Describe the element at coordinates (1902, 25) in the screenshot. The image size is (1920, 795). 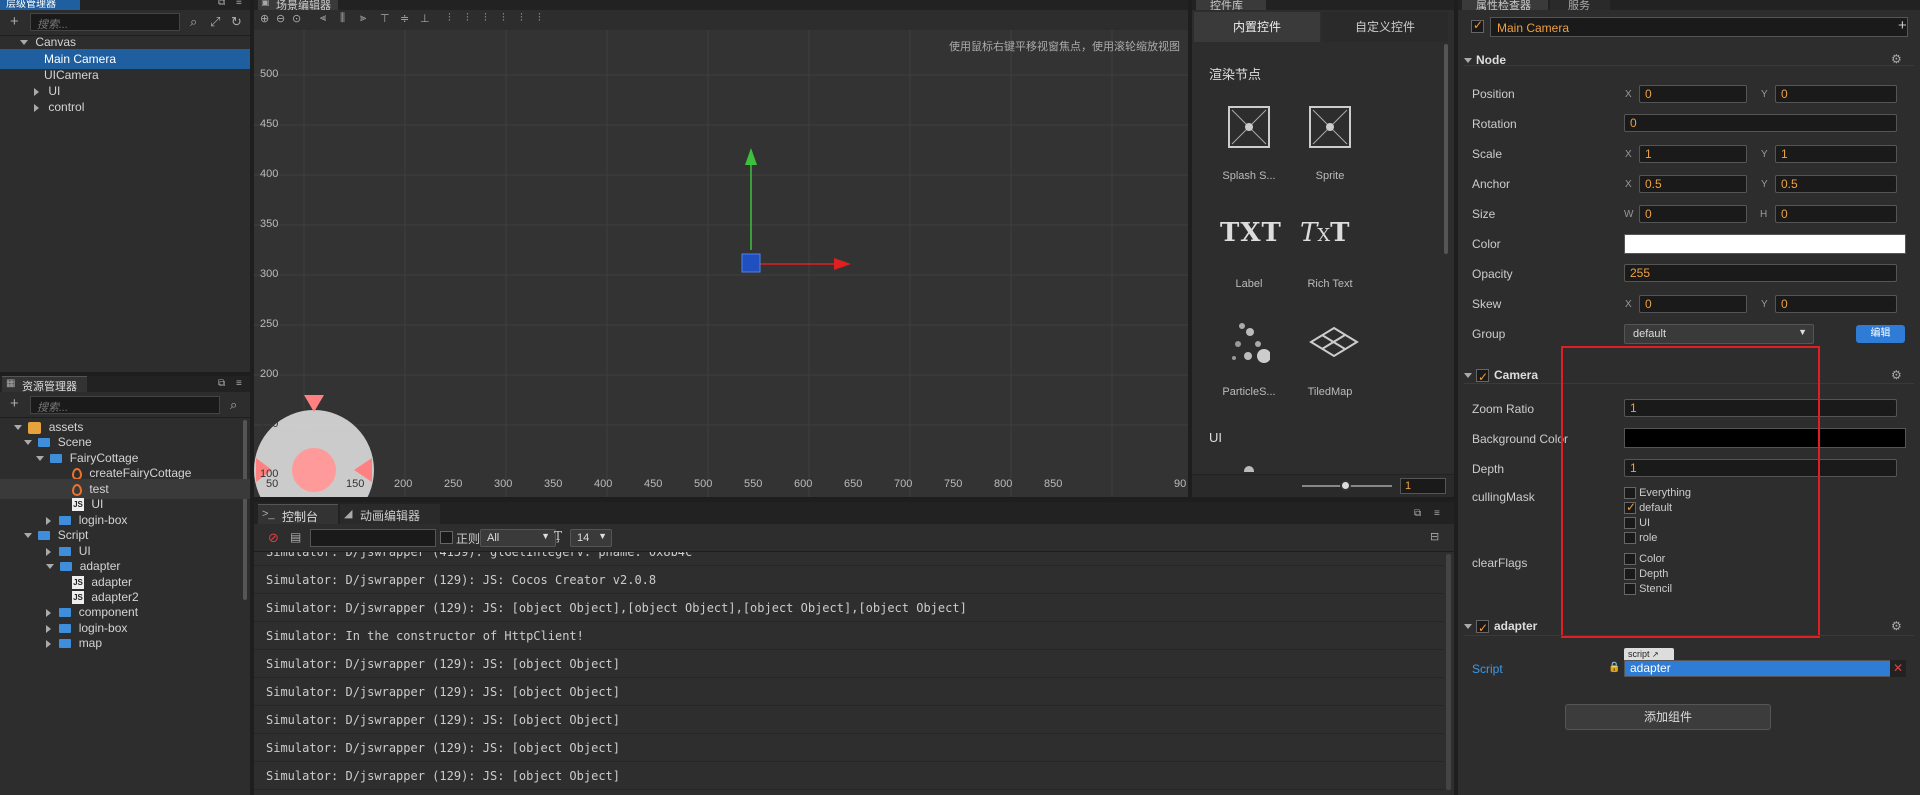
I see `add-icon: +` at that location.